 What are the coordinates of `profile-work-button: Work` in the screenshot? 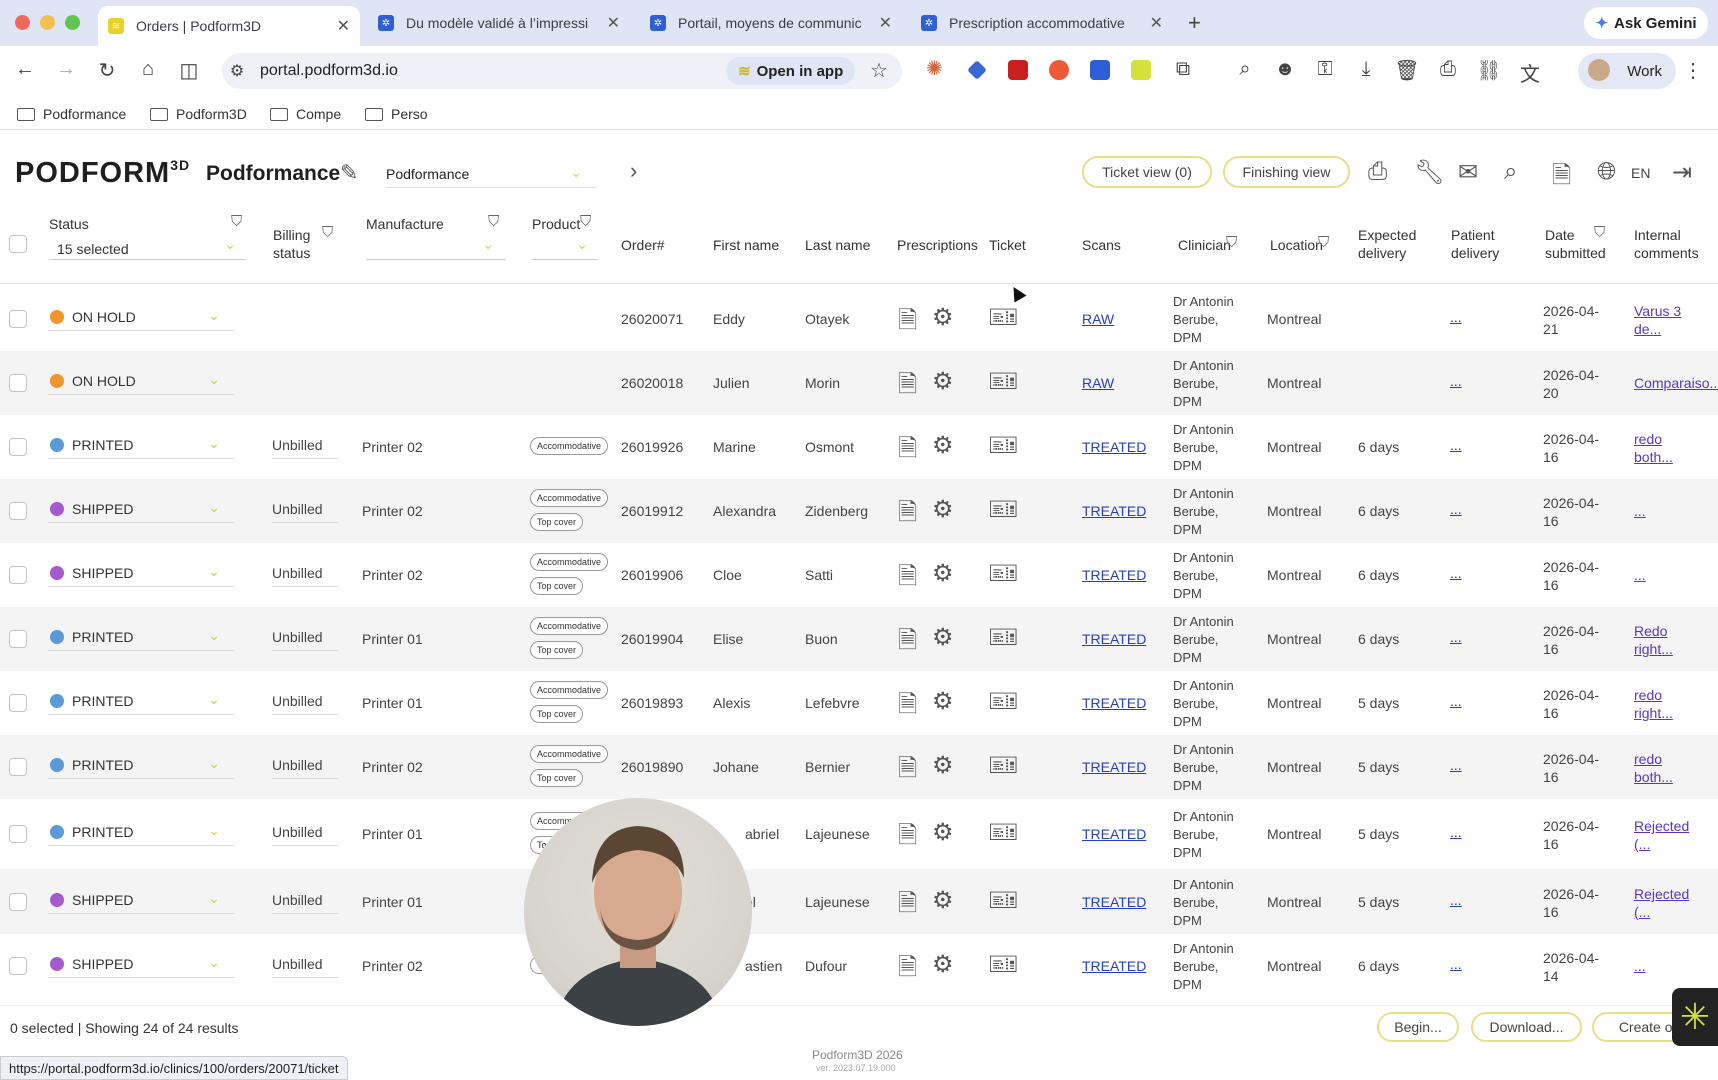 It's located at (1627, 71).